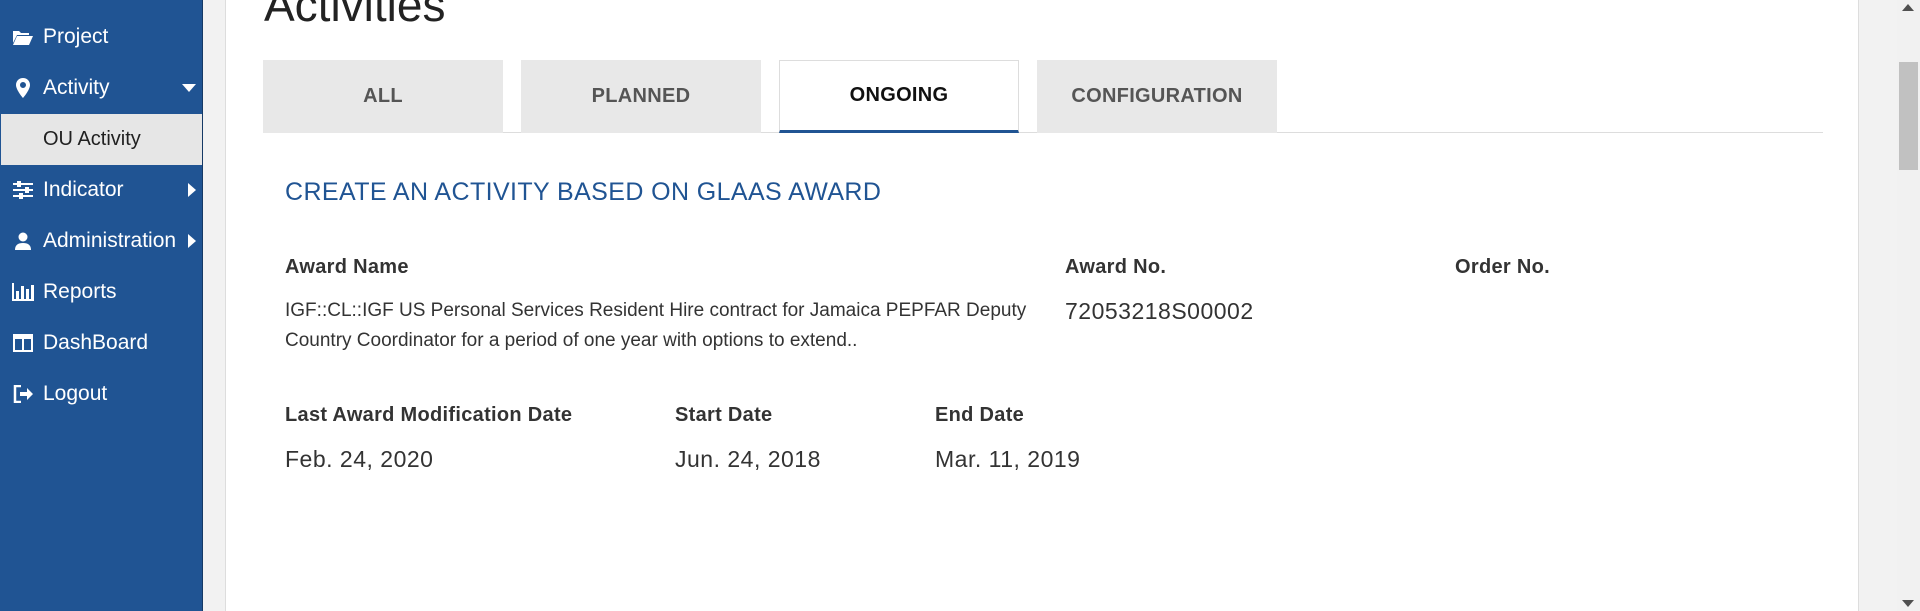 Image resolution: width=1920 pixels, height=611 pixels. Describe the element at coordinates (383, 96) in the screenshot. I see `tab-all: ALL` at that location.